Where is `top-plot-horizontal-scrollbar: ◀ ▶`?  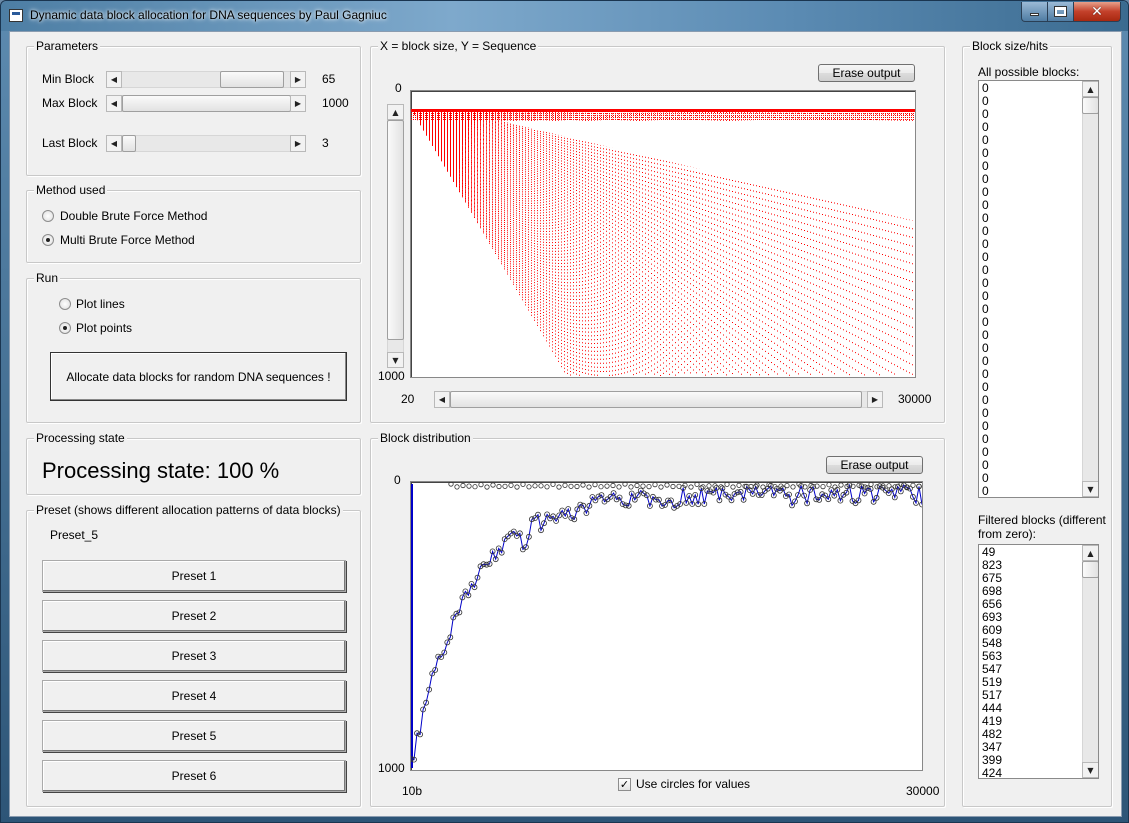 top-plot-horizontal-scrollbar: ◀ ▶ is located at coordinates (658, 399).